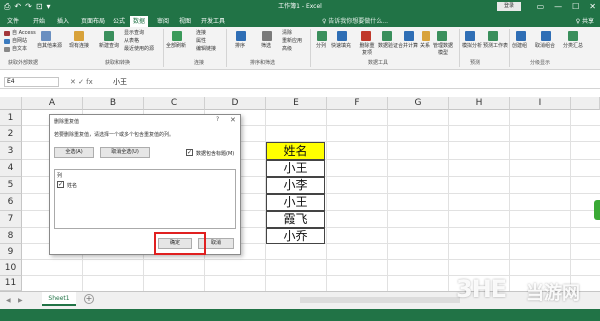 This screenshot has height=321, width=600. Describe the element at coordinates (63, 21) in the screenshot. I see `tab-insert: 插入` at that location.